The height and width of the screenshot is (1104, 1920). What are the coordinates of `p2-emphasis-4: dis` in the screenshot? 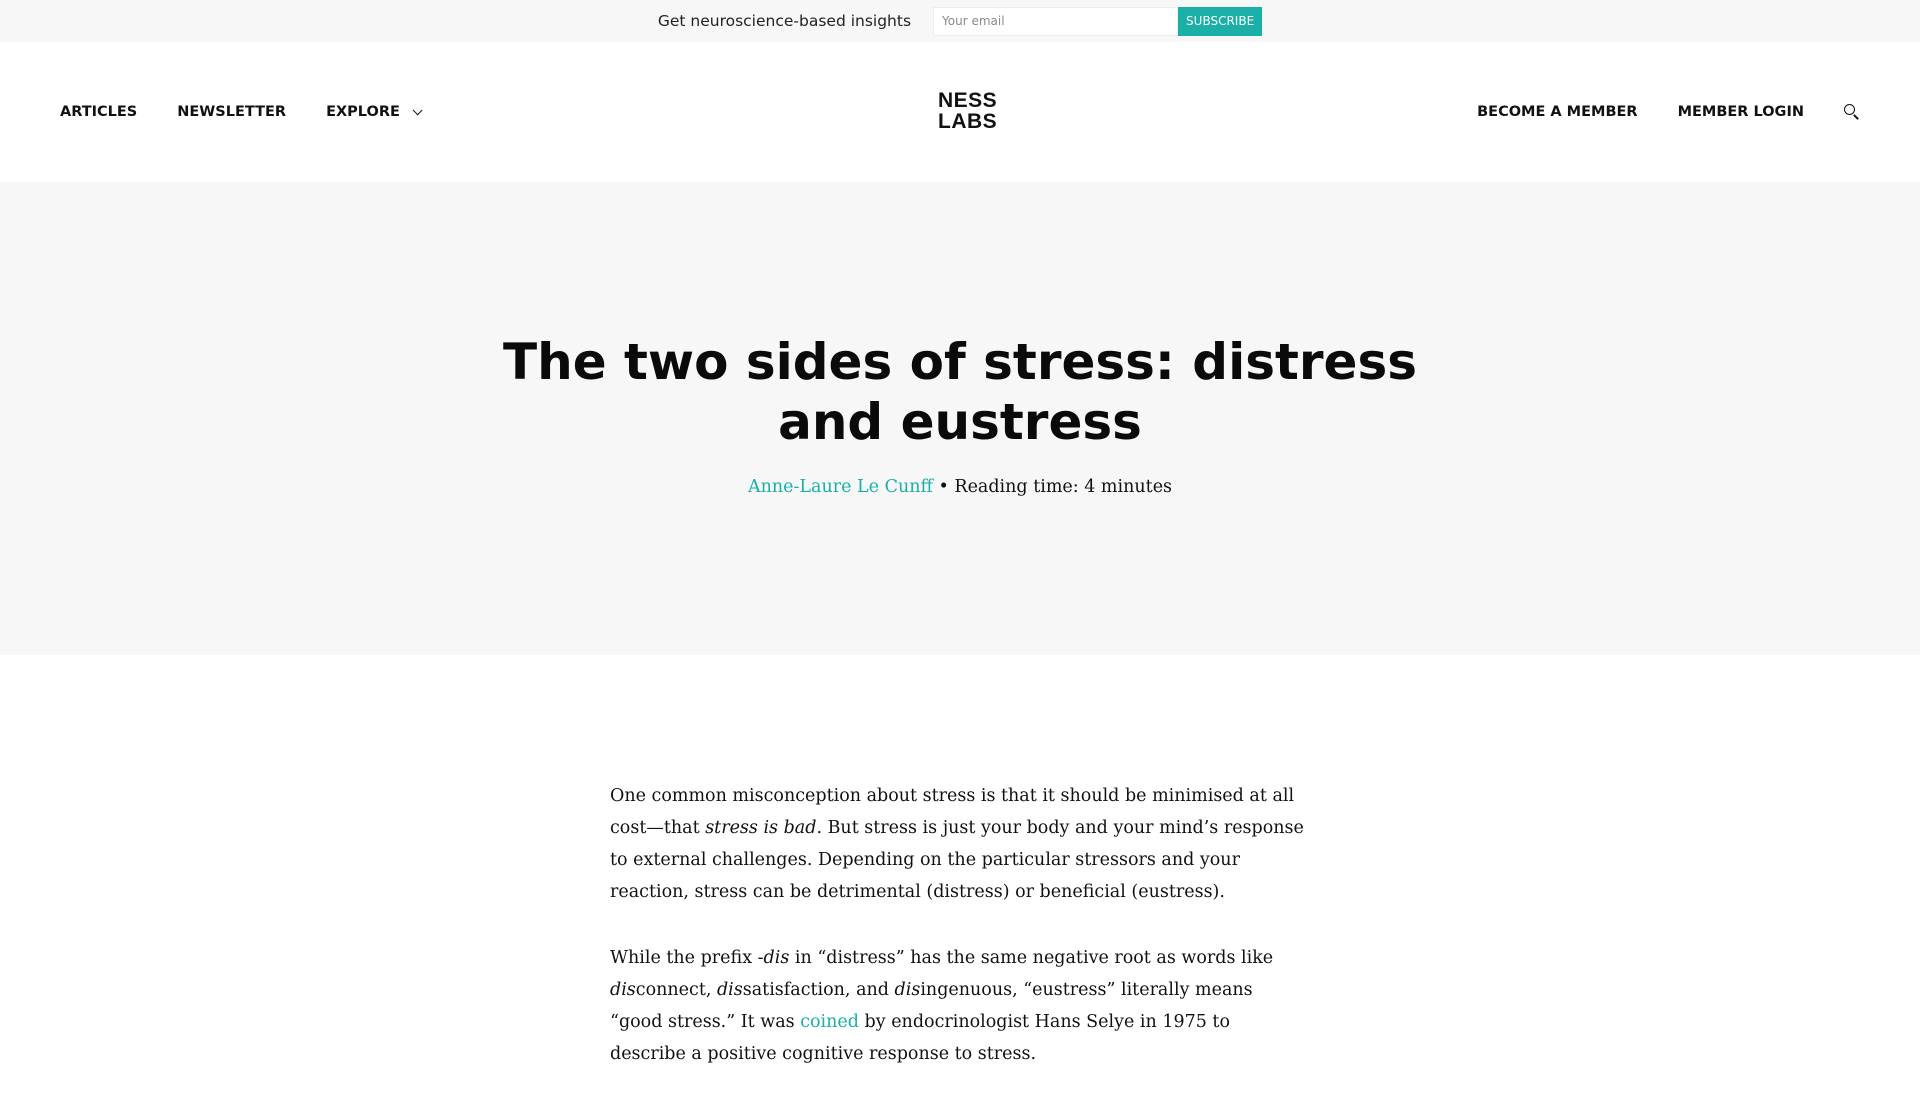 It's located at (907, 990).